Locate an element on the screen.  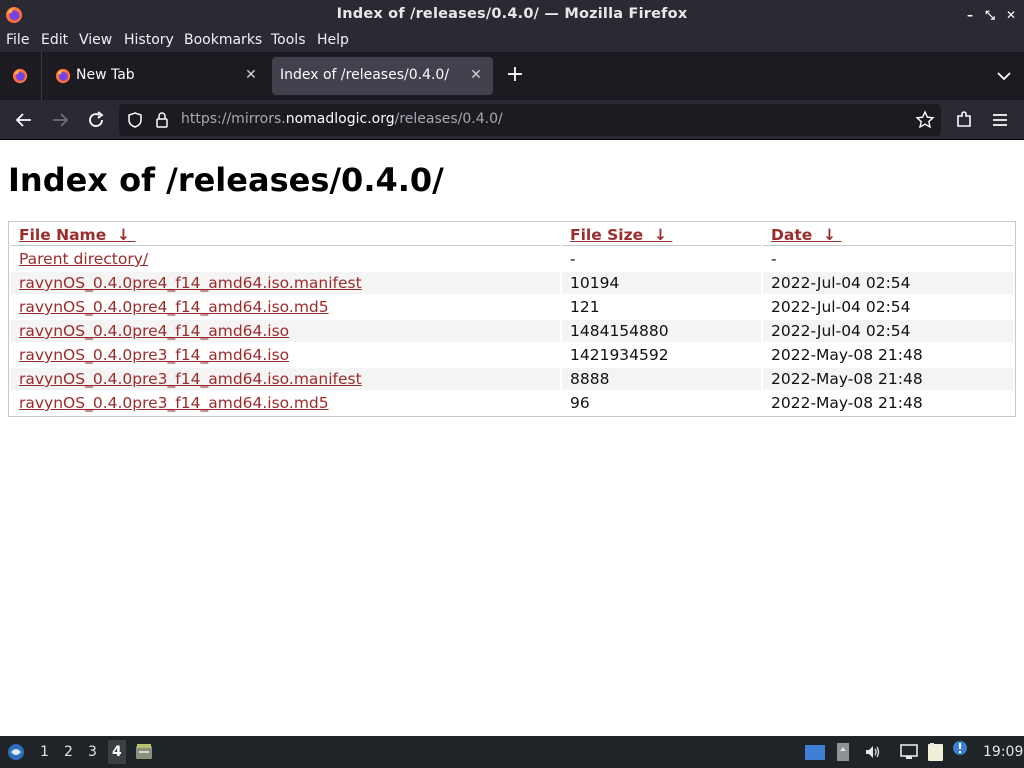
menu-view: View is located at coordinates (95, 40).